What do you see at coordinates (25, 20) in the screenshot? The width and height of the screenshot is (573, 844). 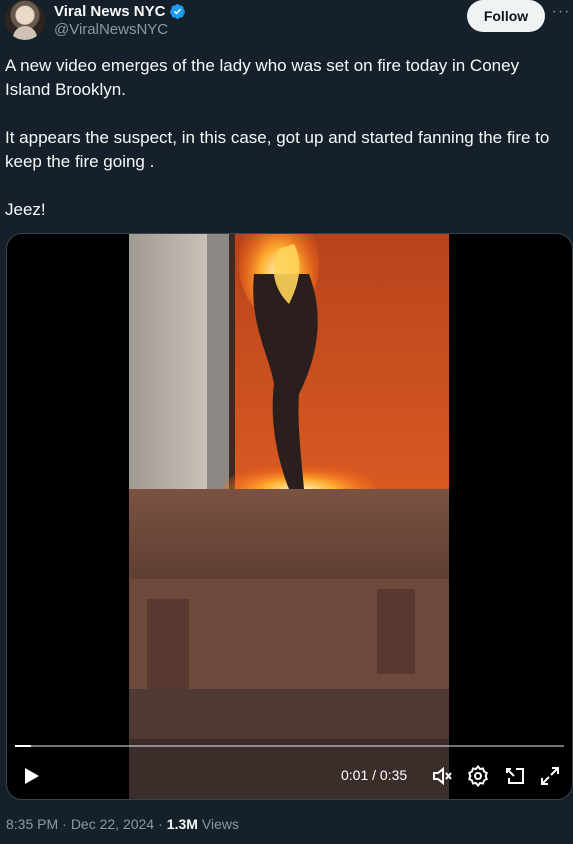 I see `author-avatar` at bounding box center [25, 20].